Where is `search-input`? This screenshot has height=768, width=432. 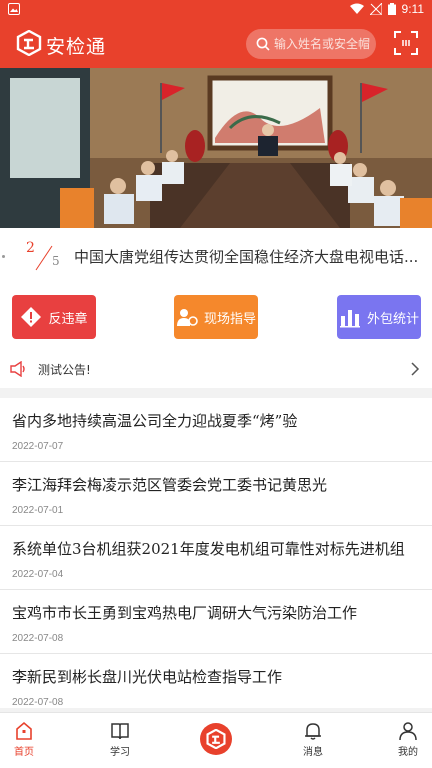 search-input is located at coordinates (322, 44).